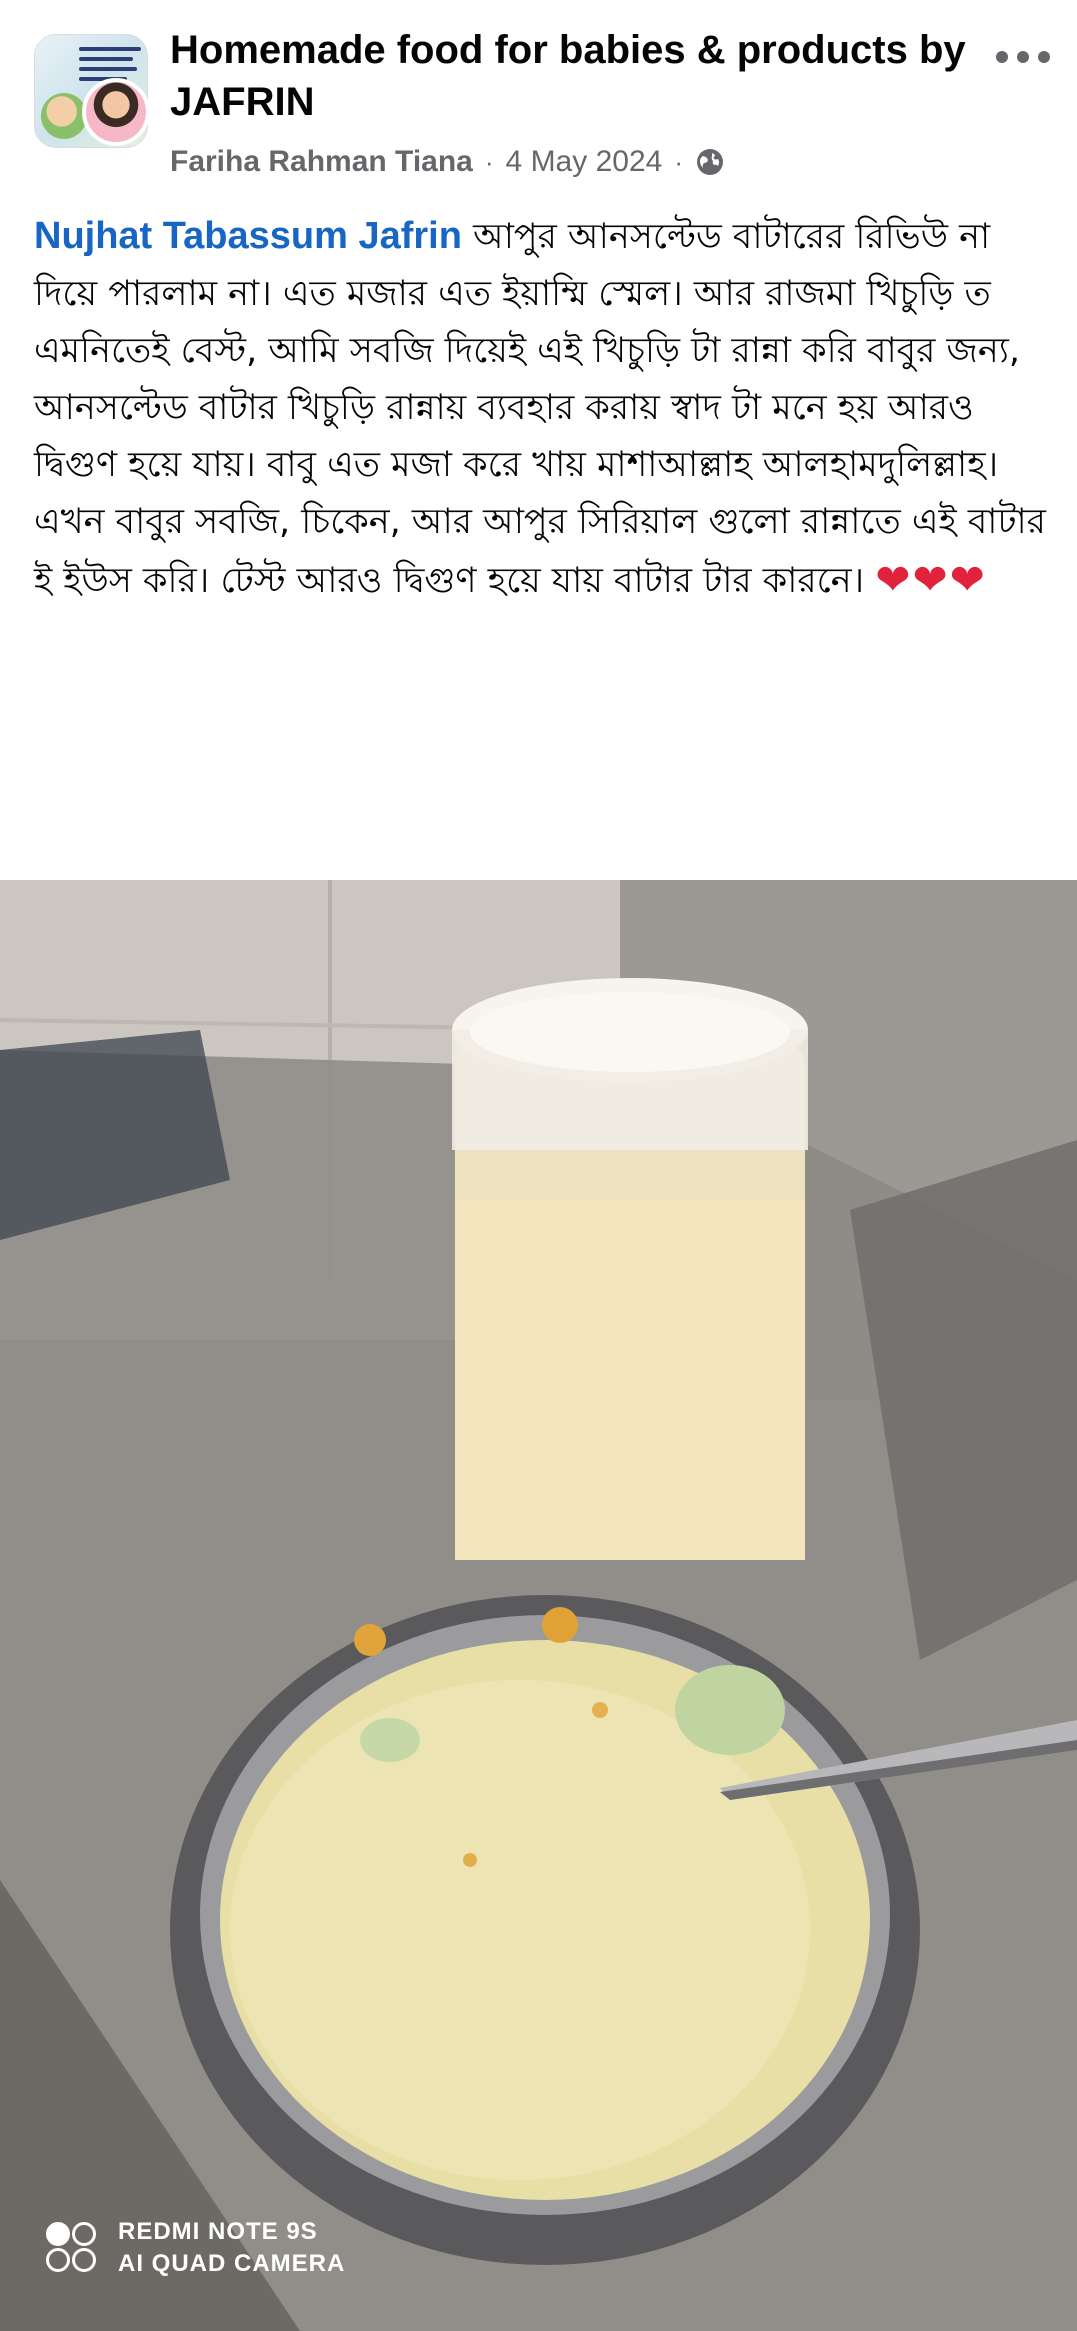 The height and width of the screenshot is (2331, 1077). Describe the element at coordinates (116, 112) in the screenshot. I see `author-avatar` at that location.